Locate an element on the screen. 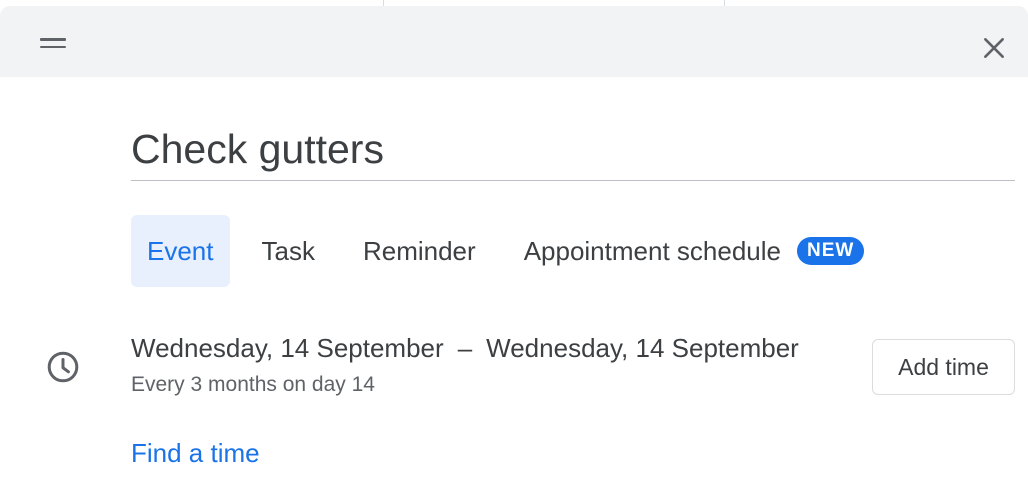 The image size is (1028, 495). find-a-time-link: Find a time is located at coordinates (195, 453).